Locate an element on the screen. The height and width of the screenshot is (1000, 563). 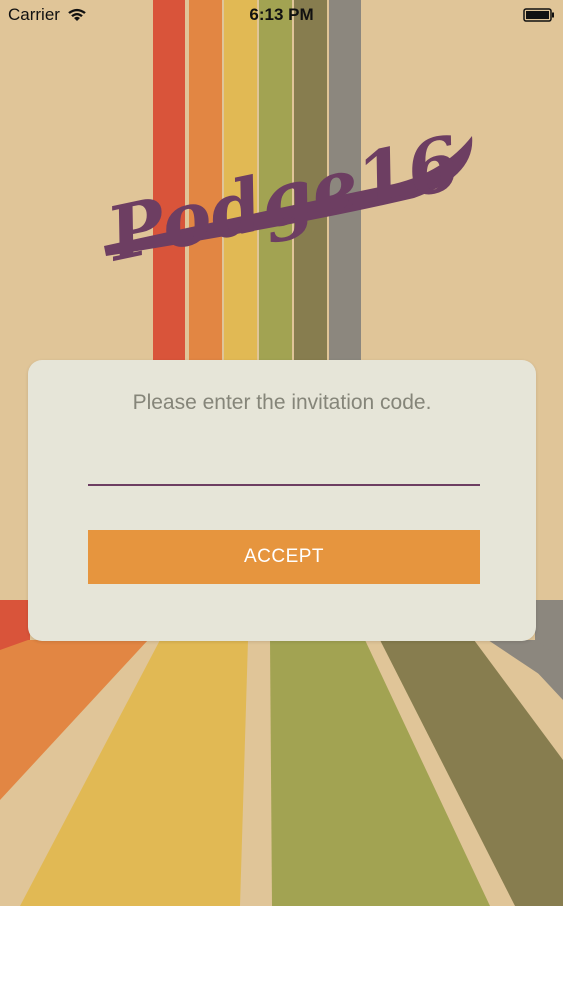
logo-wordmark: Podge16 is located at coordinates (283, 198).